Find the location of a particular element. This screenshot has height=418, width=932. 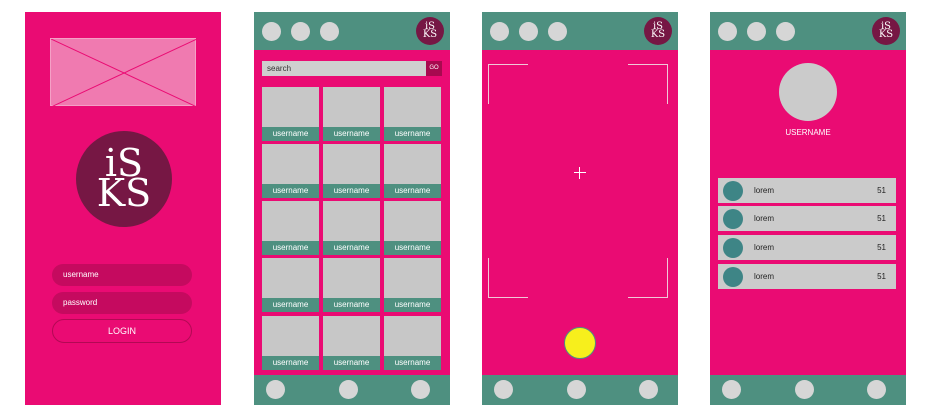

username-field: username is located at coordinates (122, 275).